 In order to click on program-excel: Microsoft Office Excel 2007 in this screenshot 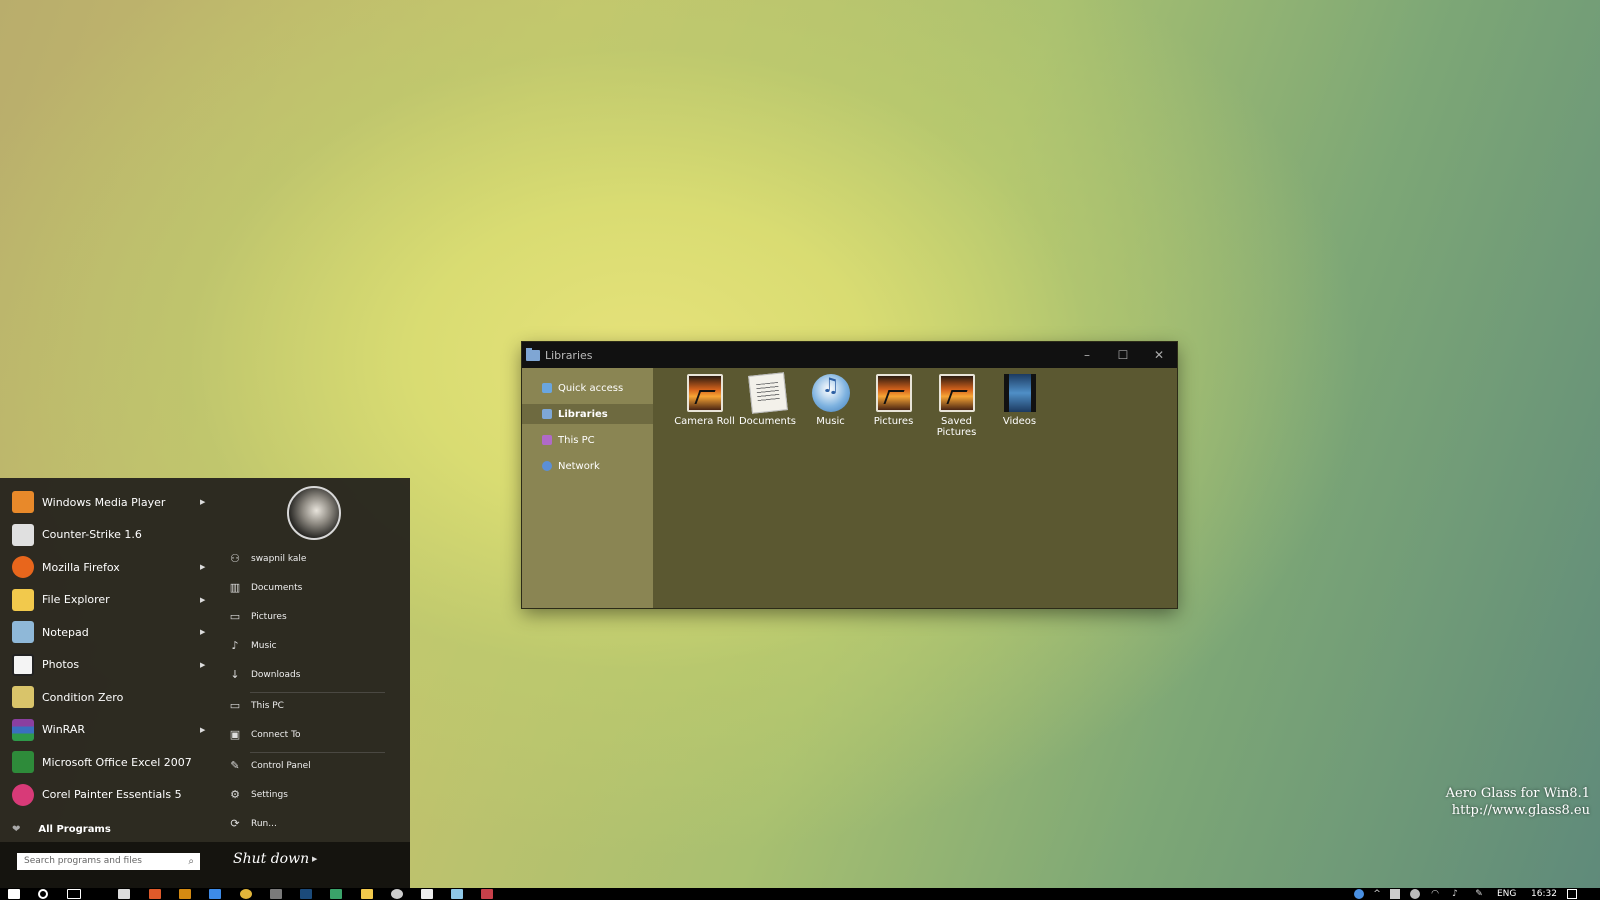, I will do `click(105, 762)`.